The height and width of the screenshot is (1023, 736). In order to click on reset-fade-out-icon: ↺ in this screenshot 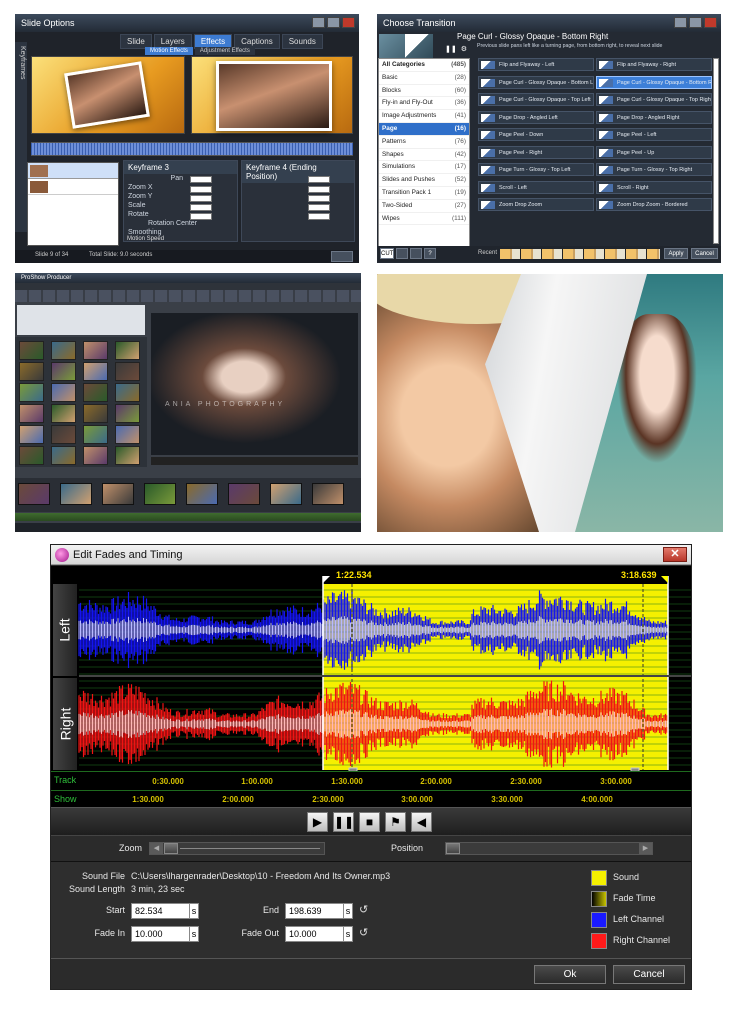, I will do `click(363, 932)`.